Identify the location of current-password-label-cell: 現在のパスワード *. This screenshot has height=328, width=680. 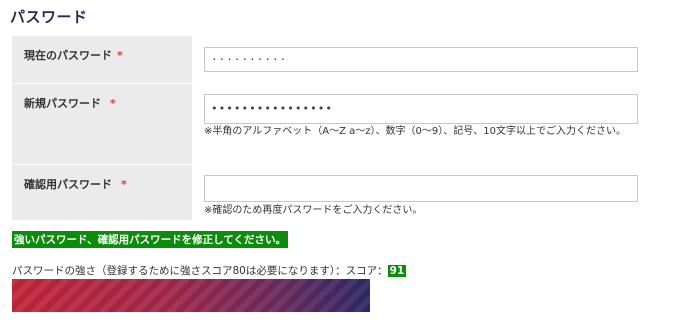
(102, 59).